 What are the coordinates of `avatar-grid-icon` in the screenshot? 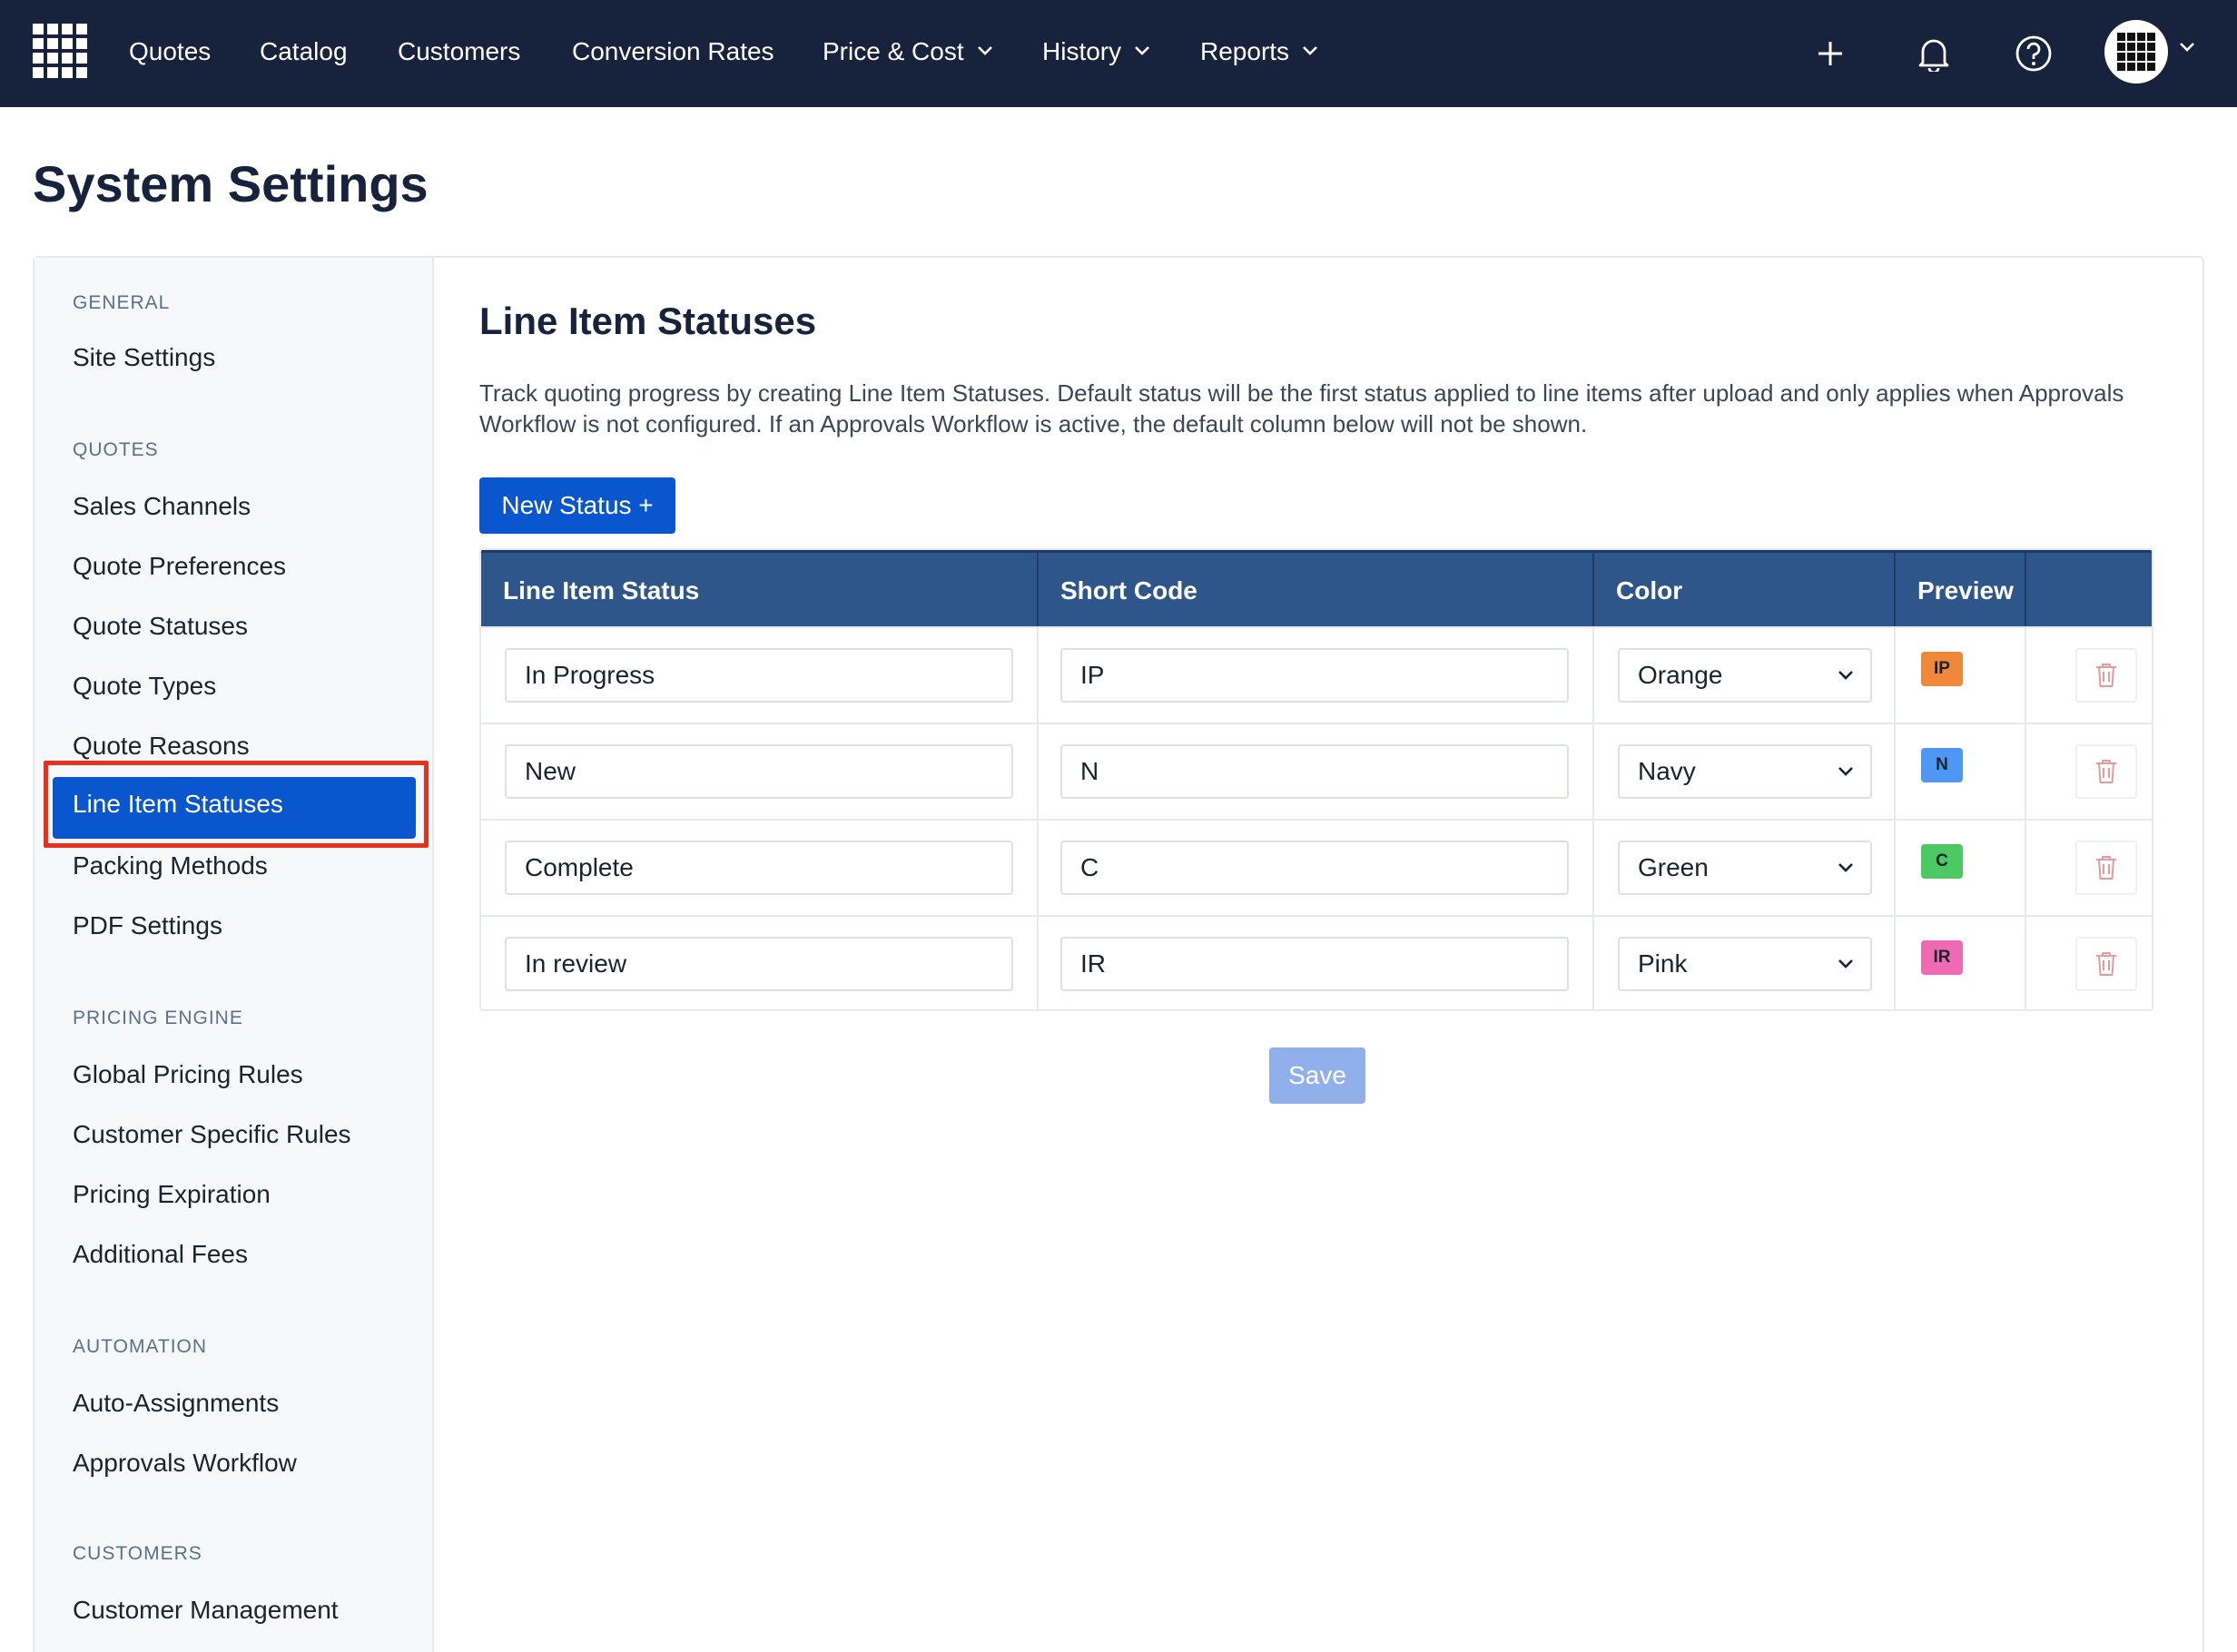 It's located at (2136, 52).